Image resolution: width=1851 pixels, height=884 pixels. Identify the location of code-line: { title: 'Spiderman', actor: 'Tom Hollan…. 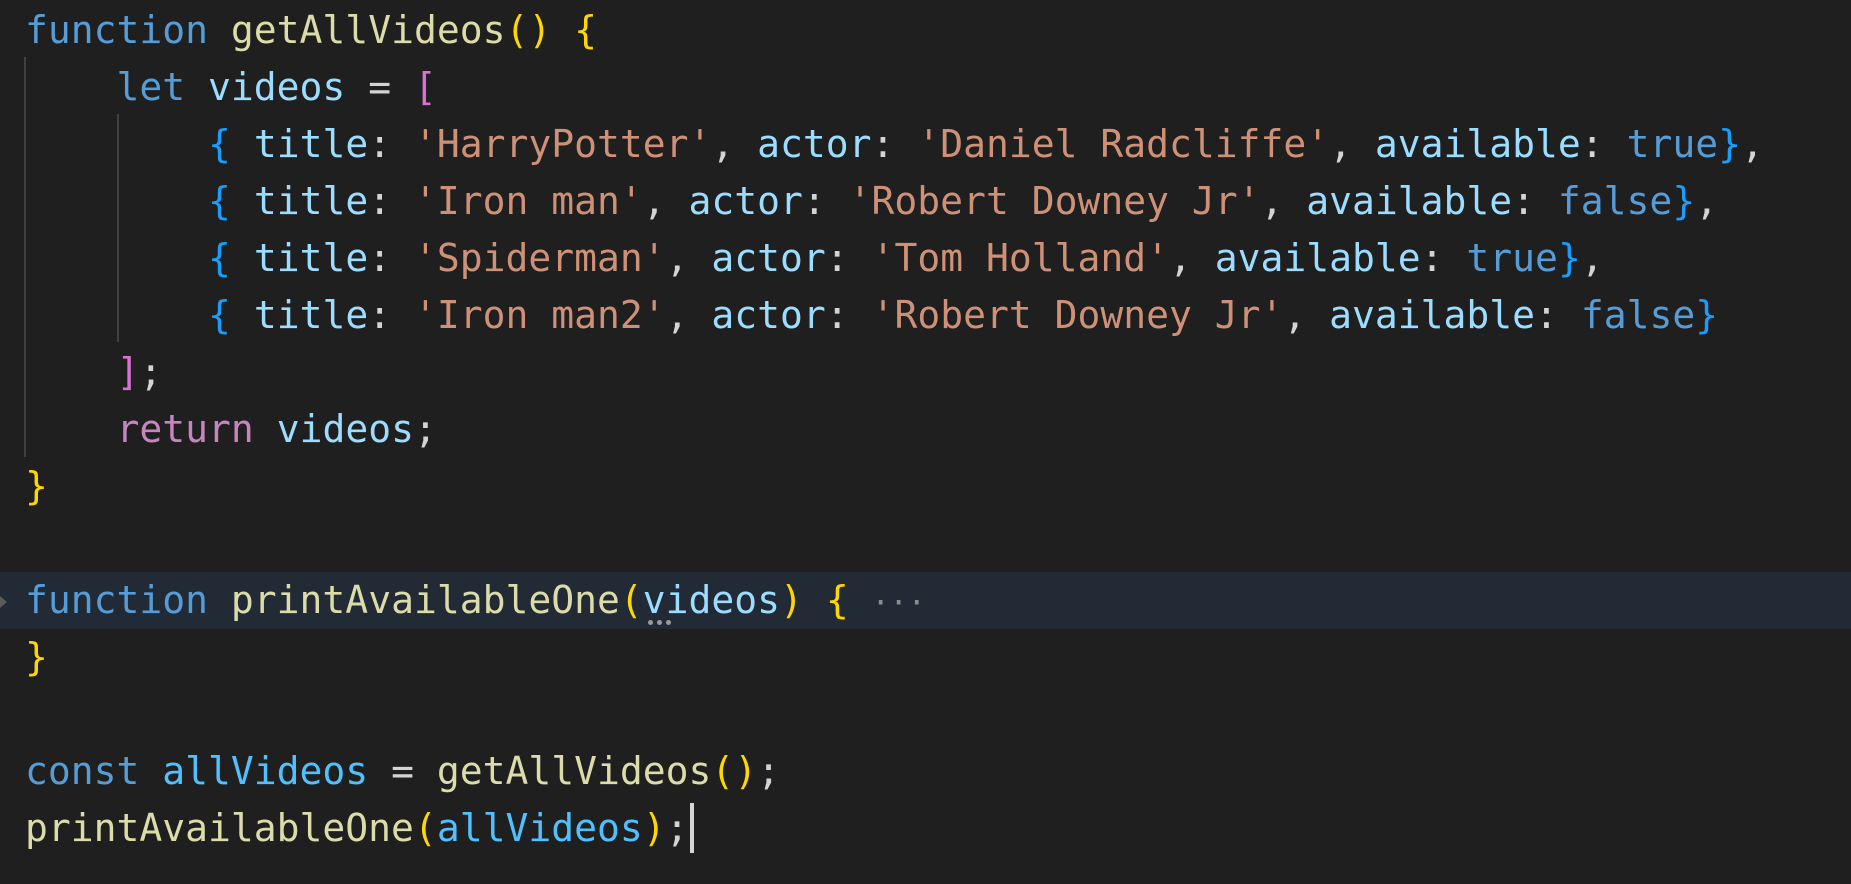
(925, 258).